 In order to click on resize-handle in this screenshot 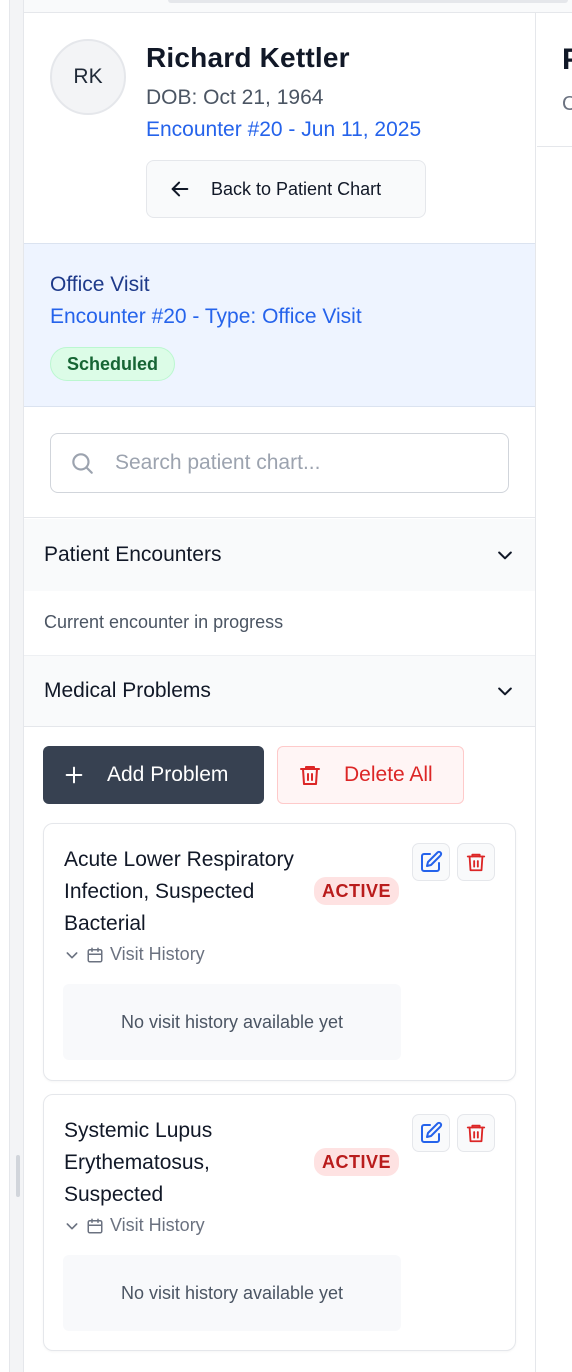, I will do `click(18, 1176)`.